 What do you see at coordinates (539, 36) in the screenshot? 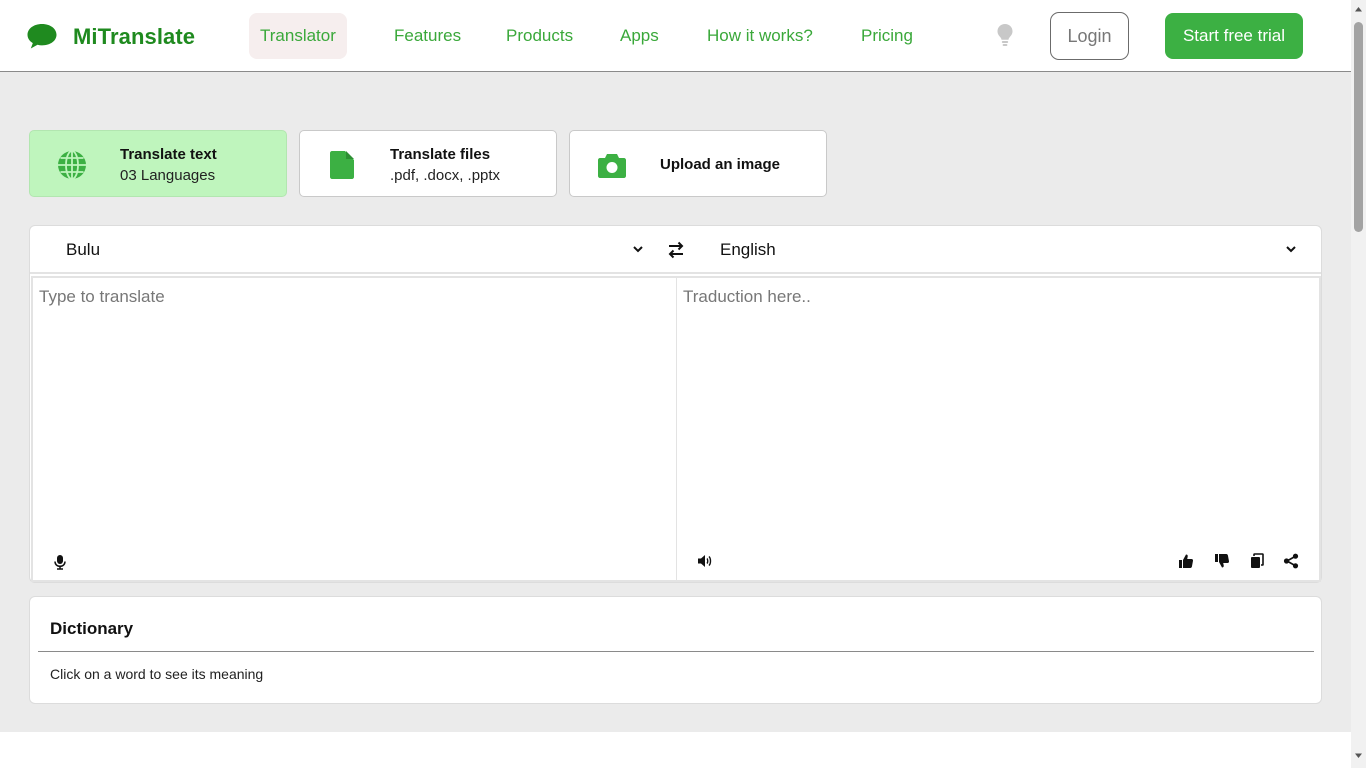
I see `nav-products: Products` at bounding box center [539, 36].